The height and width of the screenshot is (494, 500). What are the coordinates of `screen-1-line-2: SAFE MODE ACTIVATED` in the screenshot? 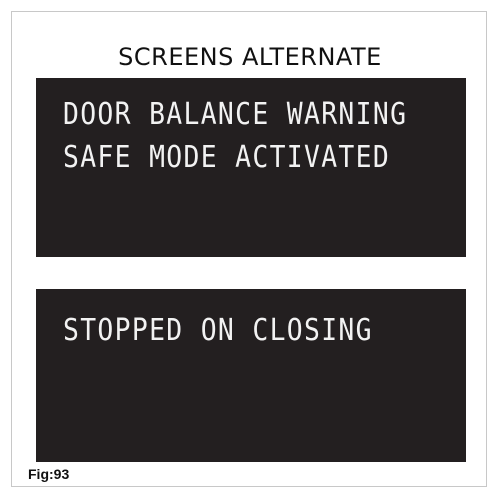 It's located at (227, 157).